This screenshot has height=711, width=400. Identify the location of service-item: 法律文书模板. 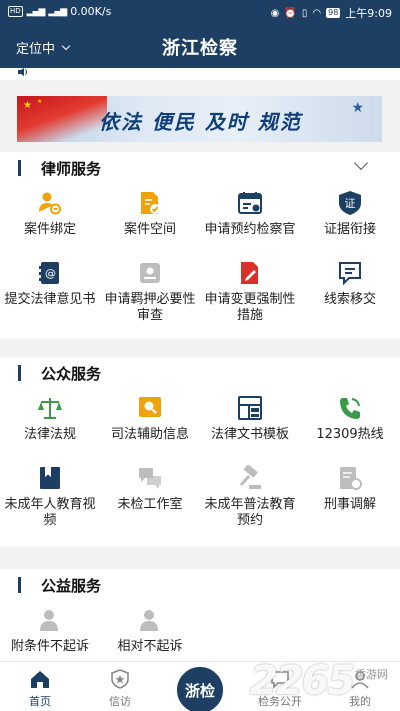
(250, 430).